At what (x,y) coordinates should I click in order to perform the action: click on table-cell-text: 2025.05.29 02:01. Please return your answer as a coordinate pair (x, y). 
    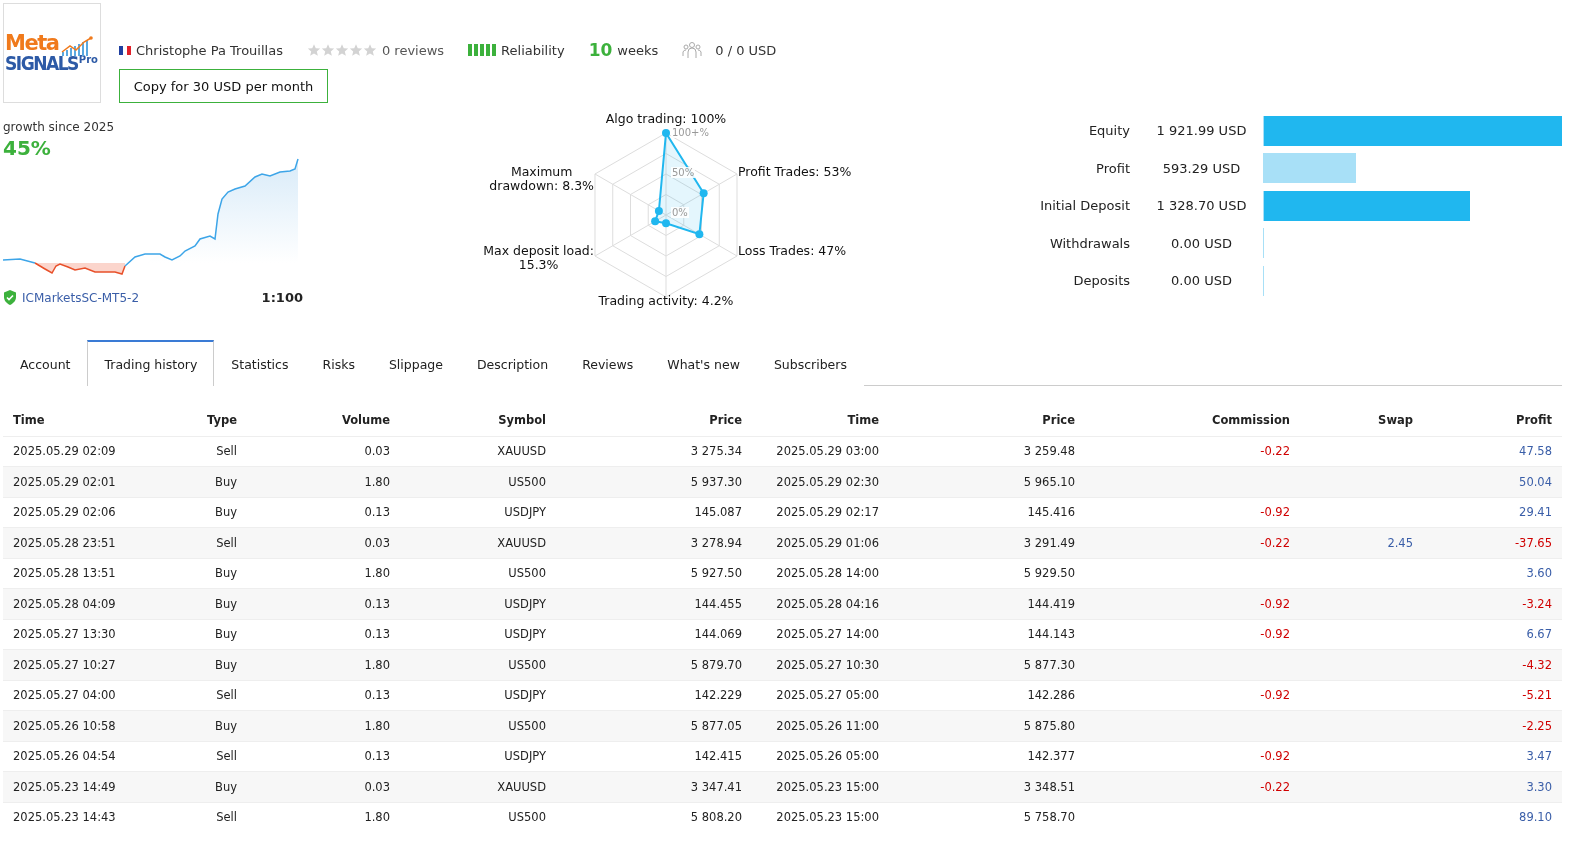
    Looking at the image, I should click on (64, 481).